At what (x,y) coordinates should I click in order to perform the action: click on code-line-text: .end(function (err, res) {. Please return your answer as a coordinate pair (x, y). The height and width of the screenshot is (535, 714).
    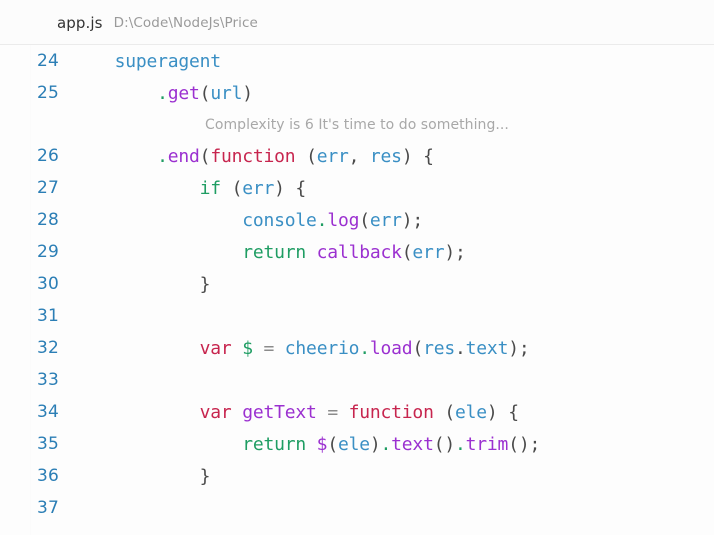
    Looking at the image, I should click on (253, 156).